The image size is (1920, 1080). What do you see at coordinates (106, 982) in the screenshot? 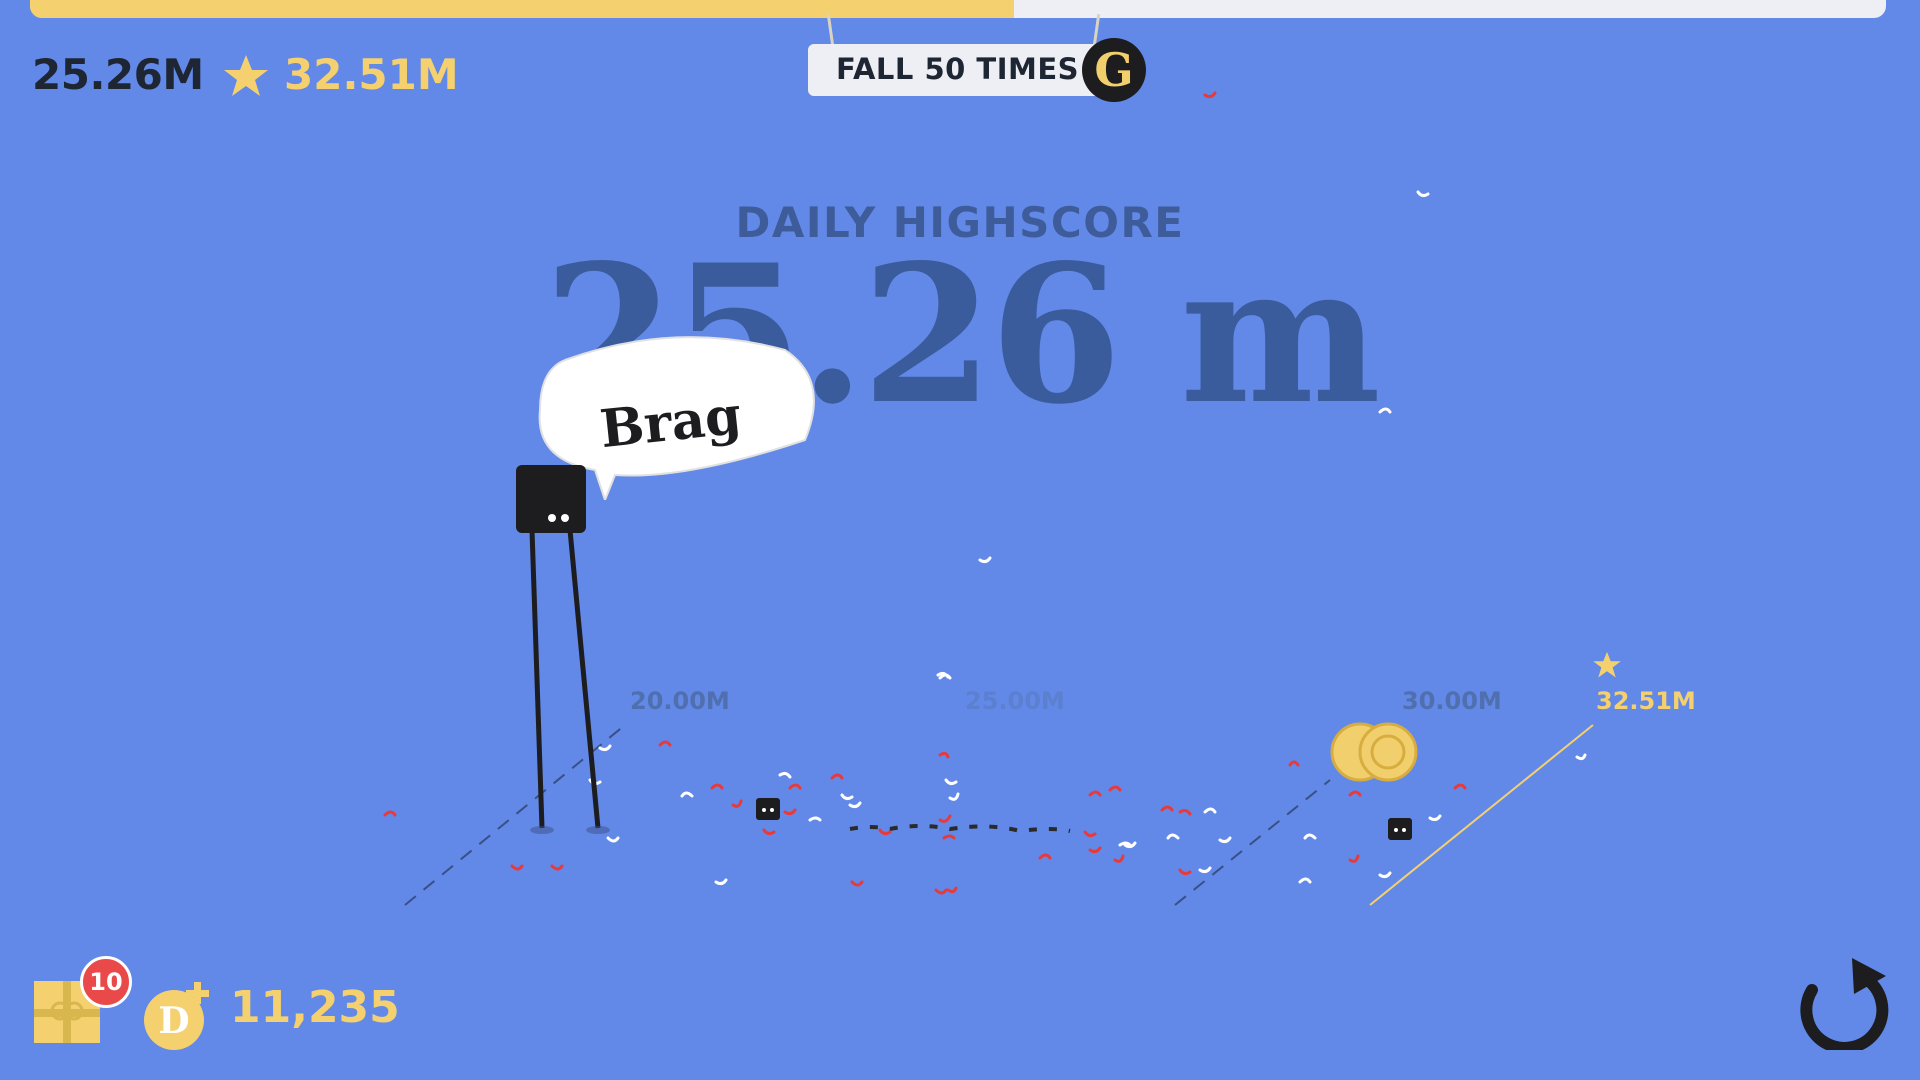
I see `gift-count-badge: 10` at bounding box center [106, 982].